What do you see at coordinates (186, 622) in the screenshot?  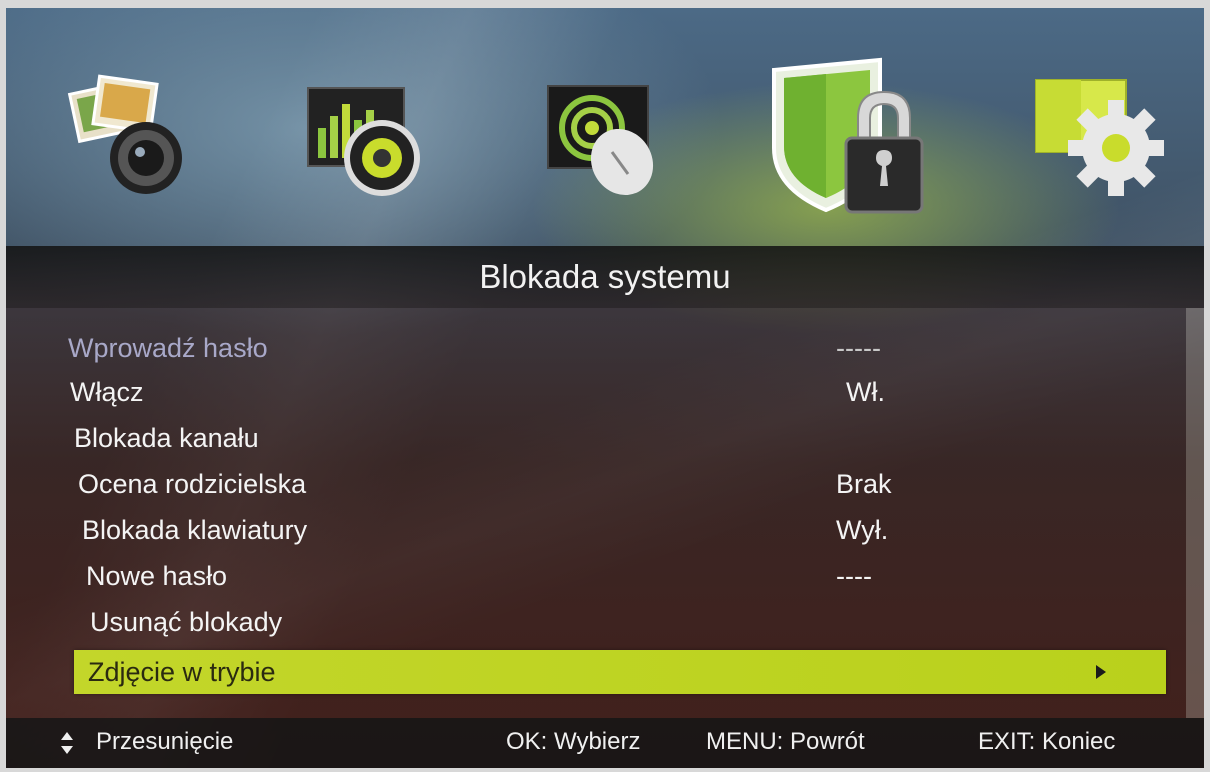 I see `menu-item-label: Usunąć blokady` at bounding box center [186, 622].